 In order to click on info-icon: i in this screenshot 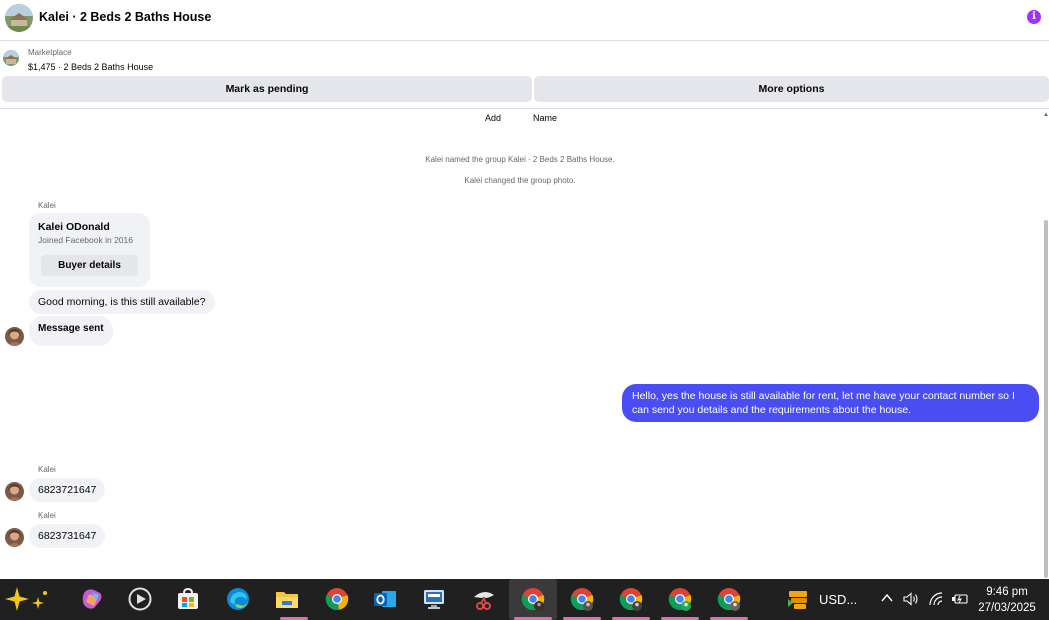, I will do `click(1034, 17)`.